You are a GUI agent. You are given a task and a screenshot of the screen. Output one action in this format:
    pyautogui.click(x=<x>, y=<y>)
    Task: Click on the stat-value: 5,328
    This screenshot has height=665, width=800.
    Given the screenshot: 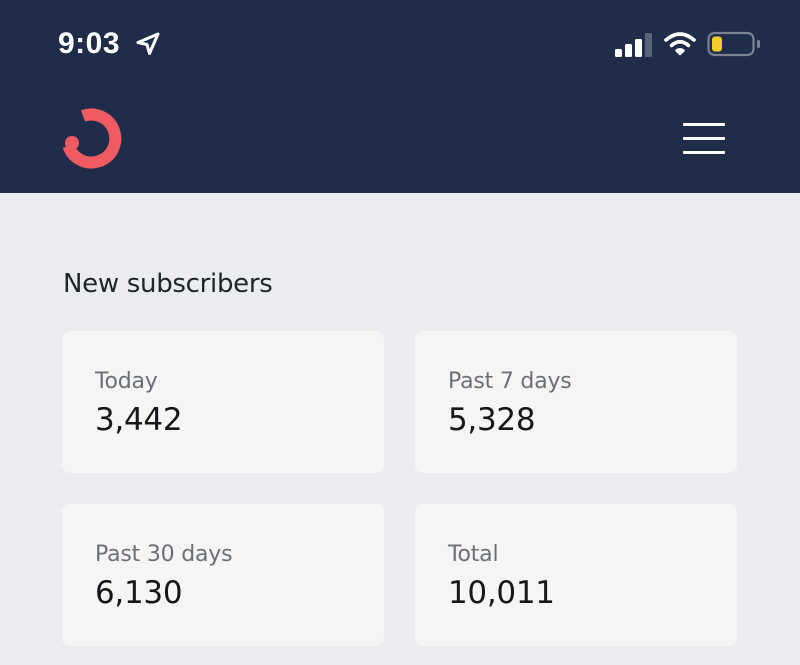 What is the action you would take?
    pyautogui.click(x=492, y=420)
    